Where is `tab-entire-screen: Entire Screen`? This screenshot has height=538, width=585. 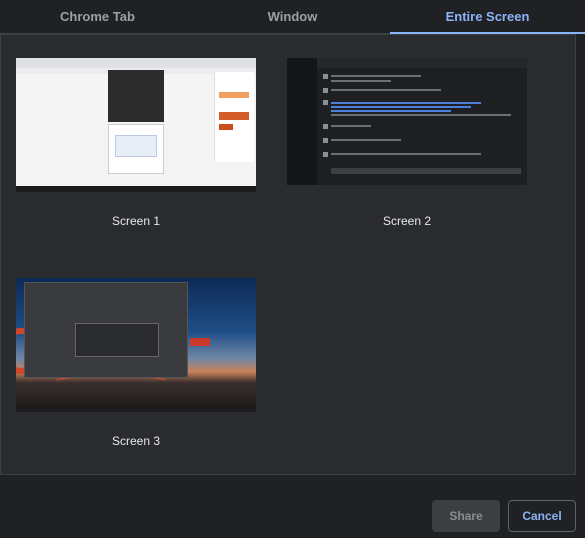
tab-entire-screen: Entire Screen is located at coordinates (487, 17).